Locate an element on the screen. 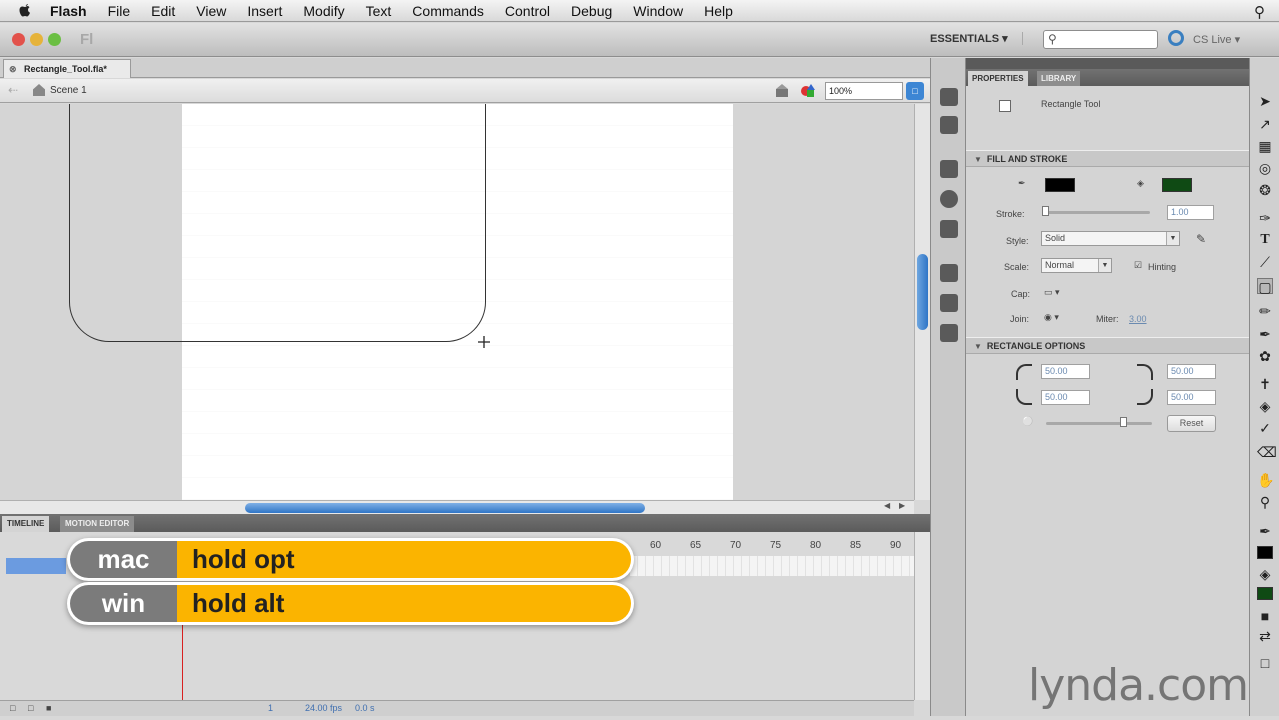 This screenshot has width=1279, height=720. join-select: ◉ ▾ is located at coordinates (1051, 317).